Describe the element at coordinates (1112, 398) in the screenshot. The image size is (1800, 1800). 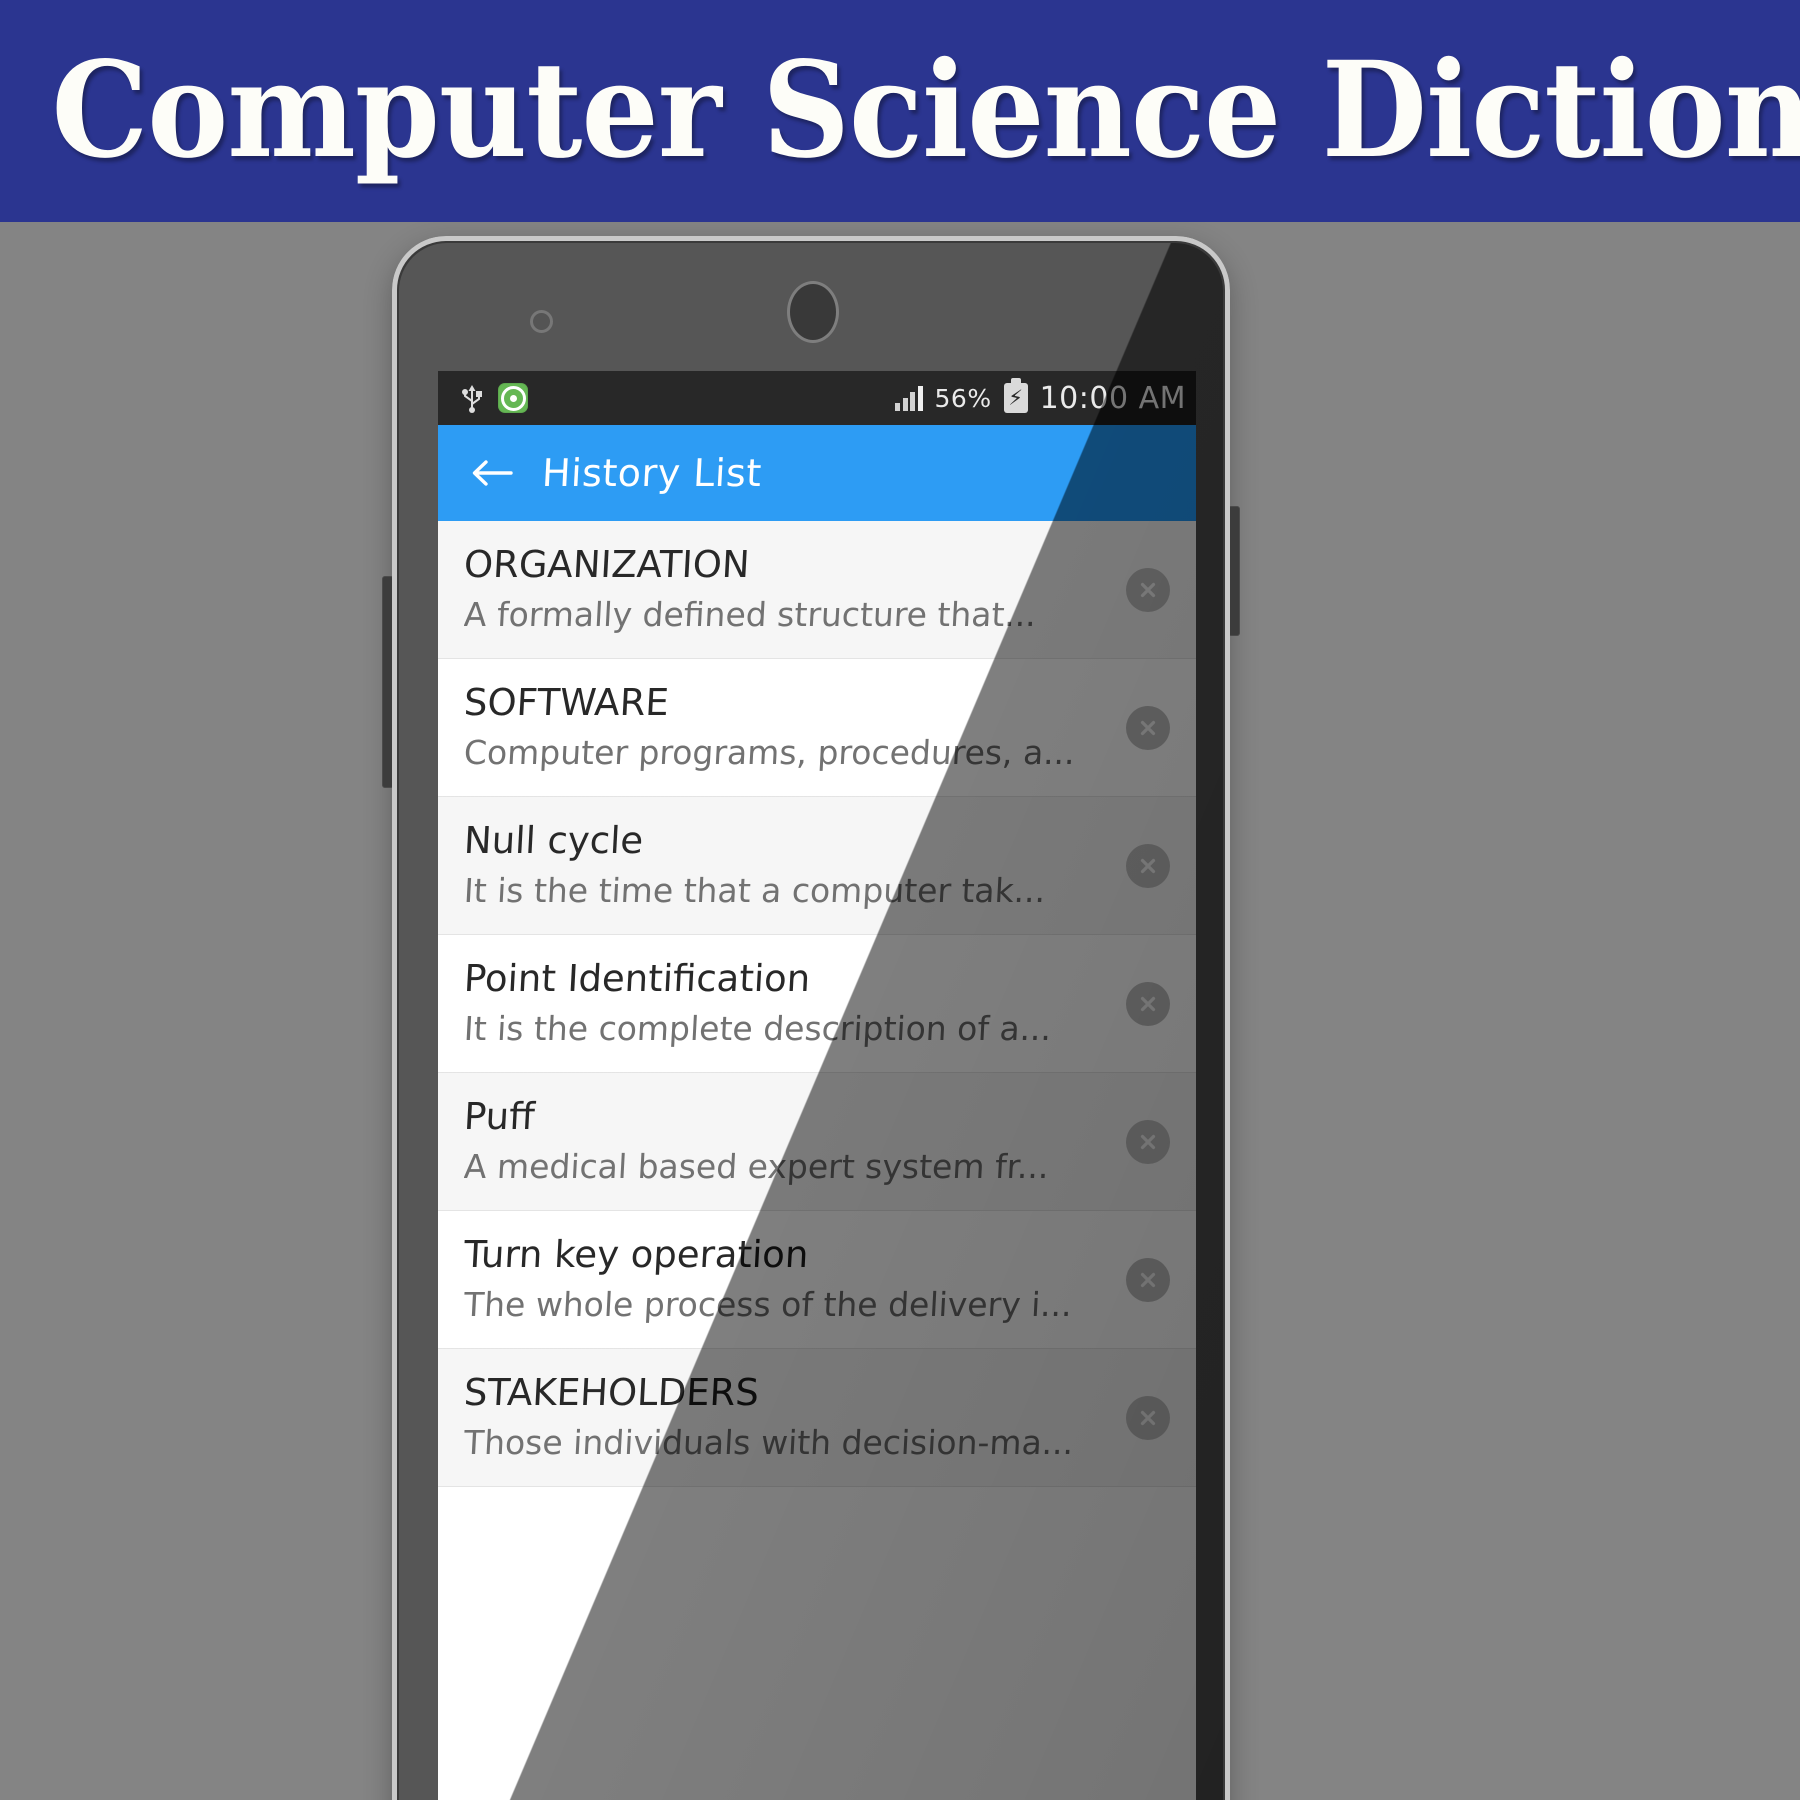
I see `clock-label: 10:00 AM` at that location.